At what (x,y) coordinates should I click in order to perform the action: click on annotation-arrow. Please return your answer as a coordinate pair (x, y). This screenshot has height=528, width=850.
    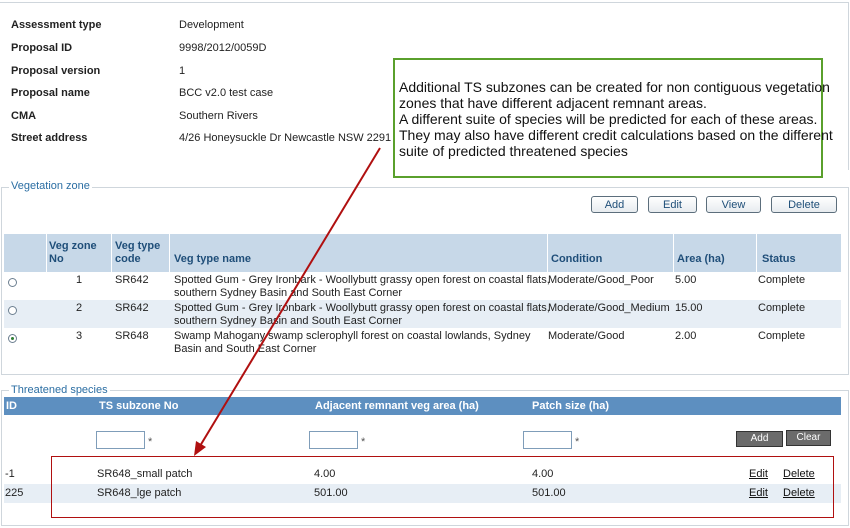
    Looking at the image, I should click on (287, 301).